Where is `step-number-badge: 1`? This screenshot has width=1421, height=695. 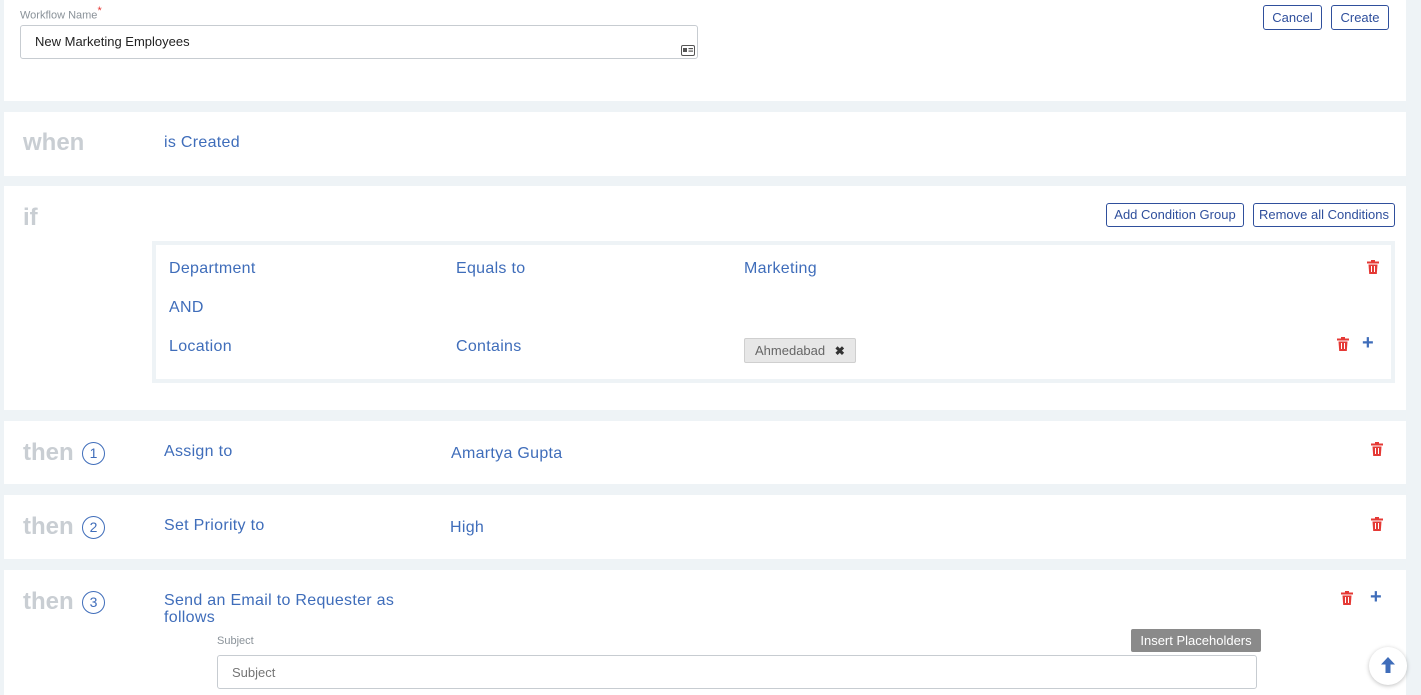 step-number-badge: 1 is located at coordinates (93, 453).